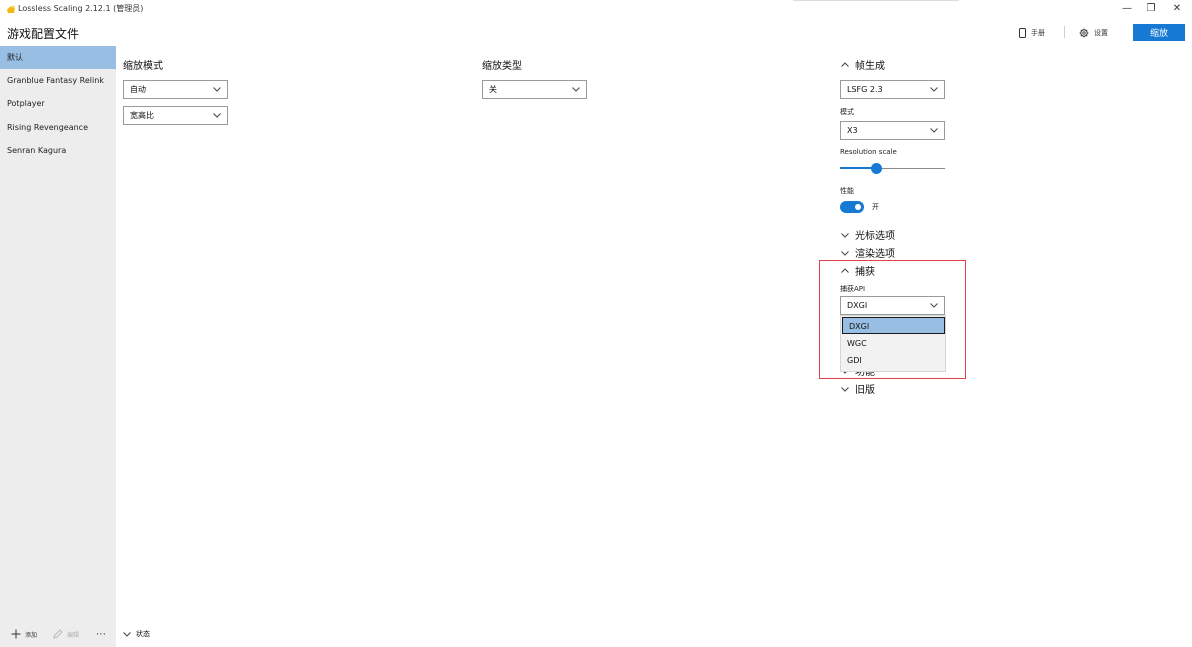 Image resolution: width=1192 pixels, height=647 pixels. I want to click on aspect-ratio-value: 宽高比, so click(142, 115).